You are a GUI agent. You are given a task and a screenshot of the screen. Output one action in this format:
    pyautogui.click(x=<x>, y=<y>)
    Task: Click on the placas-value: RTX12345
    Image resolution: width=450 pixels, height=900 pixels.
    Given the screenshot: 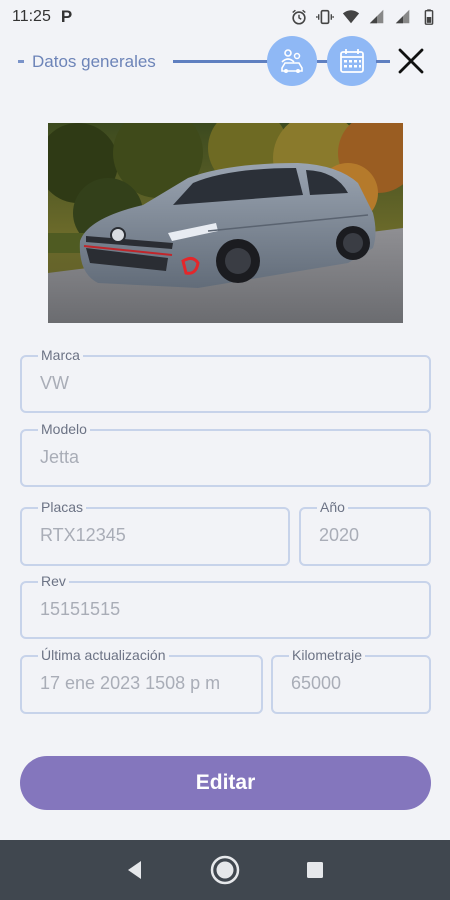 What is the action you would take?
    pyautogui.click(x=83, y=535)
    